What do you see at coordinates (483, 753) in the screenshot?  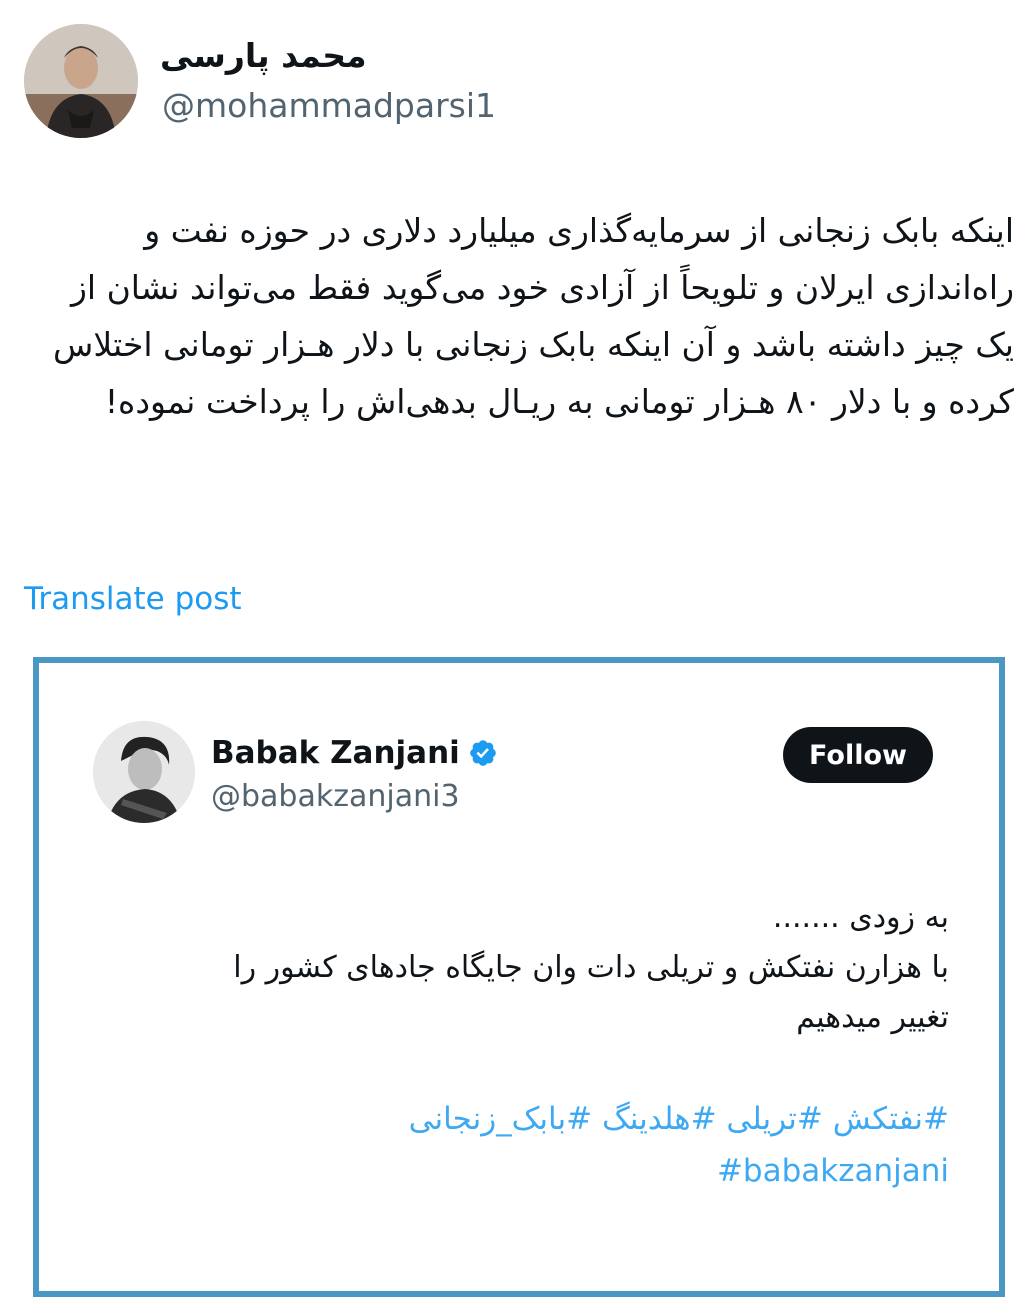 I see `verified-badge-icon` at bounding box center [483, 753].